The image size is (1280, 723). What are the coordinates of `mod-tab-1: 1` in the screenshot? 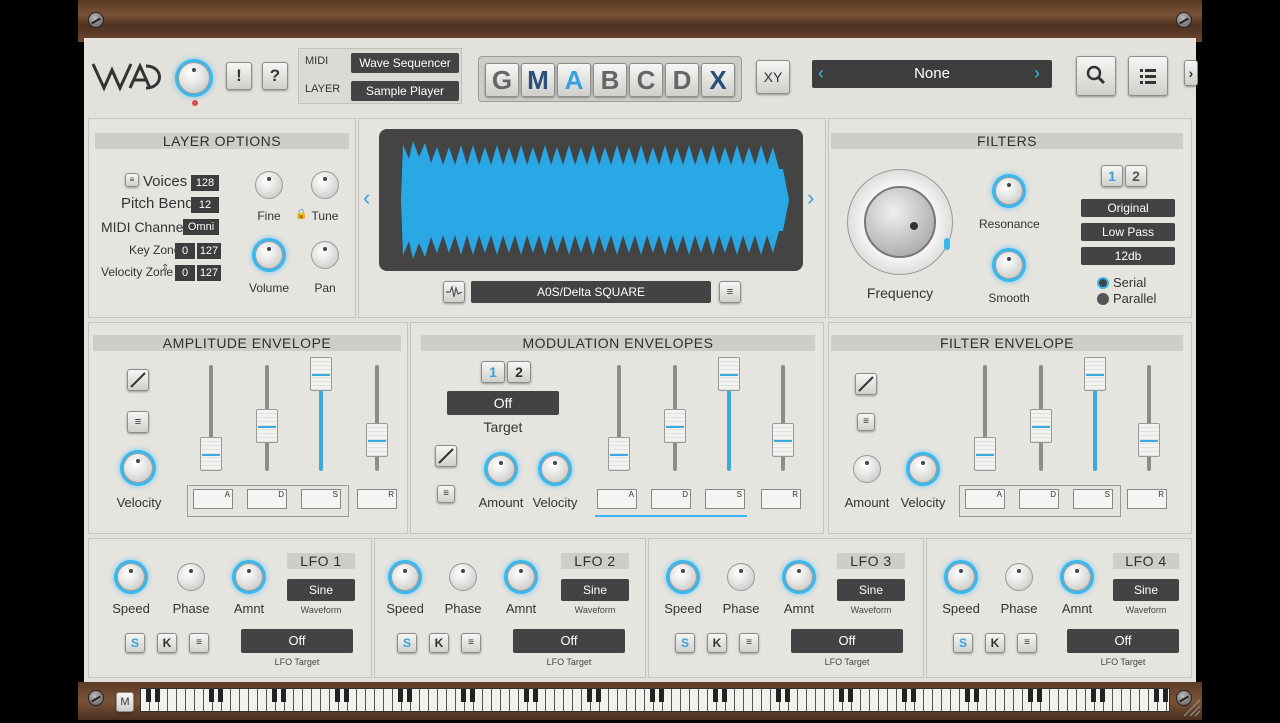 It's located at (493, 372).